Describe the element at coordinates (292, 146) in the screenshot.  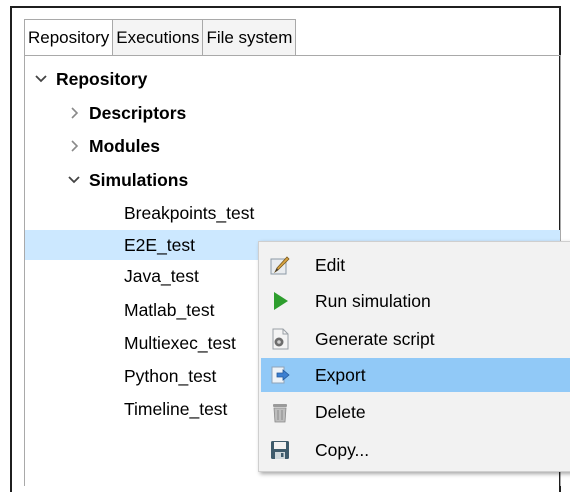
I see `tree-node-modules: Modules` at that location.